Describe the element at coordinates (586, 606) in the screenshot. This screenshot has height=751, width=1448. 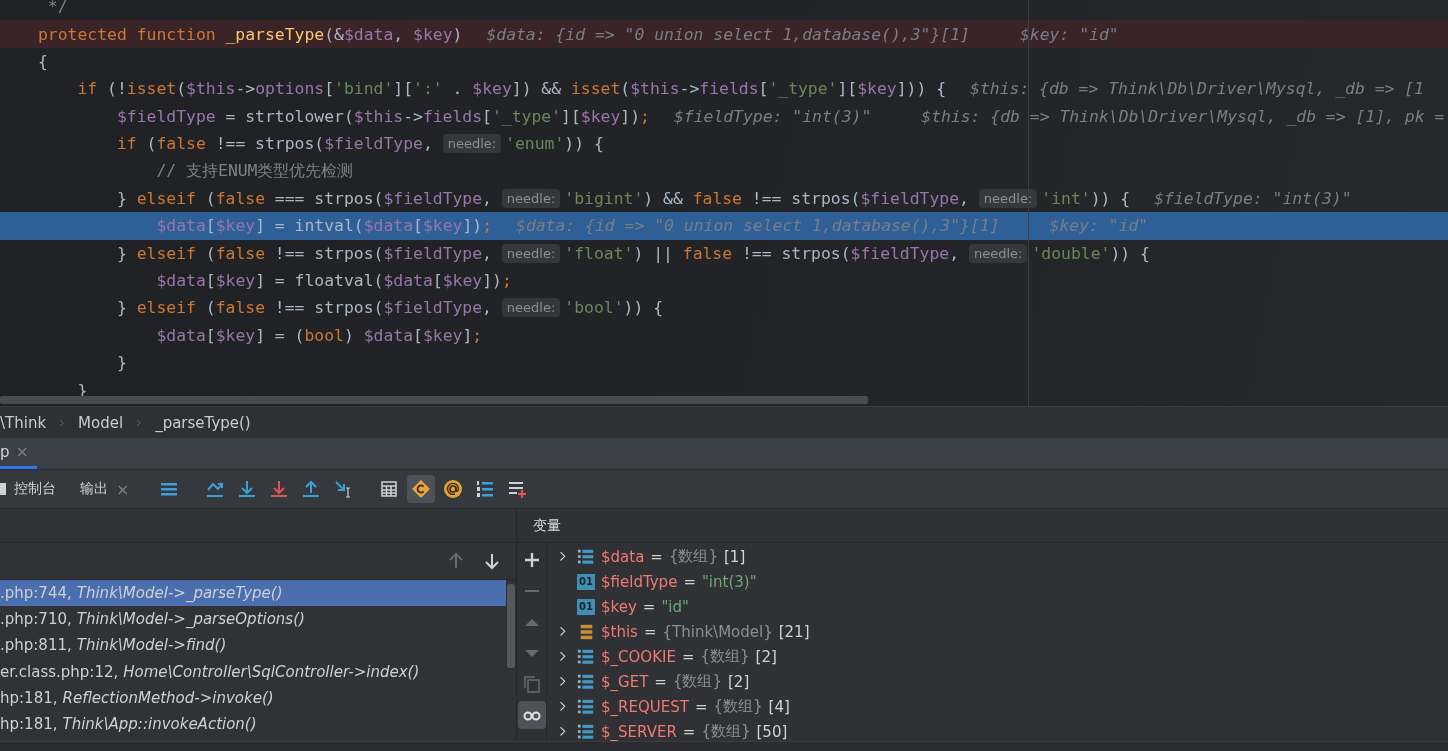
I see `string-type-icon: 01` at that location.